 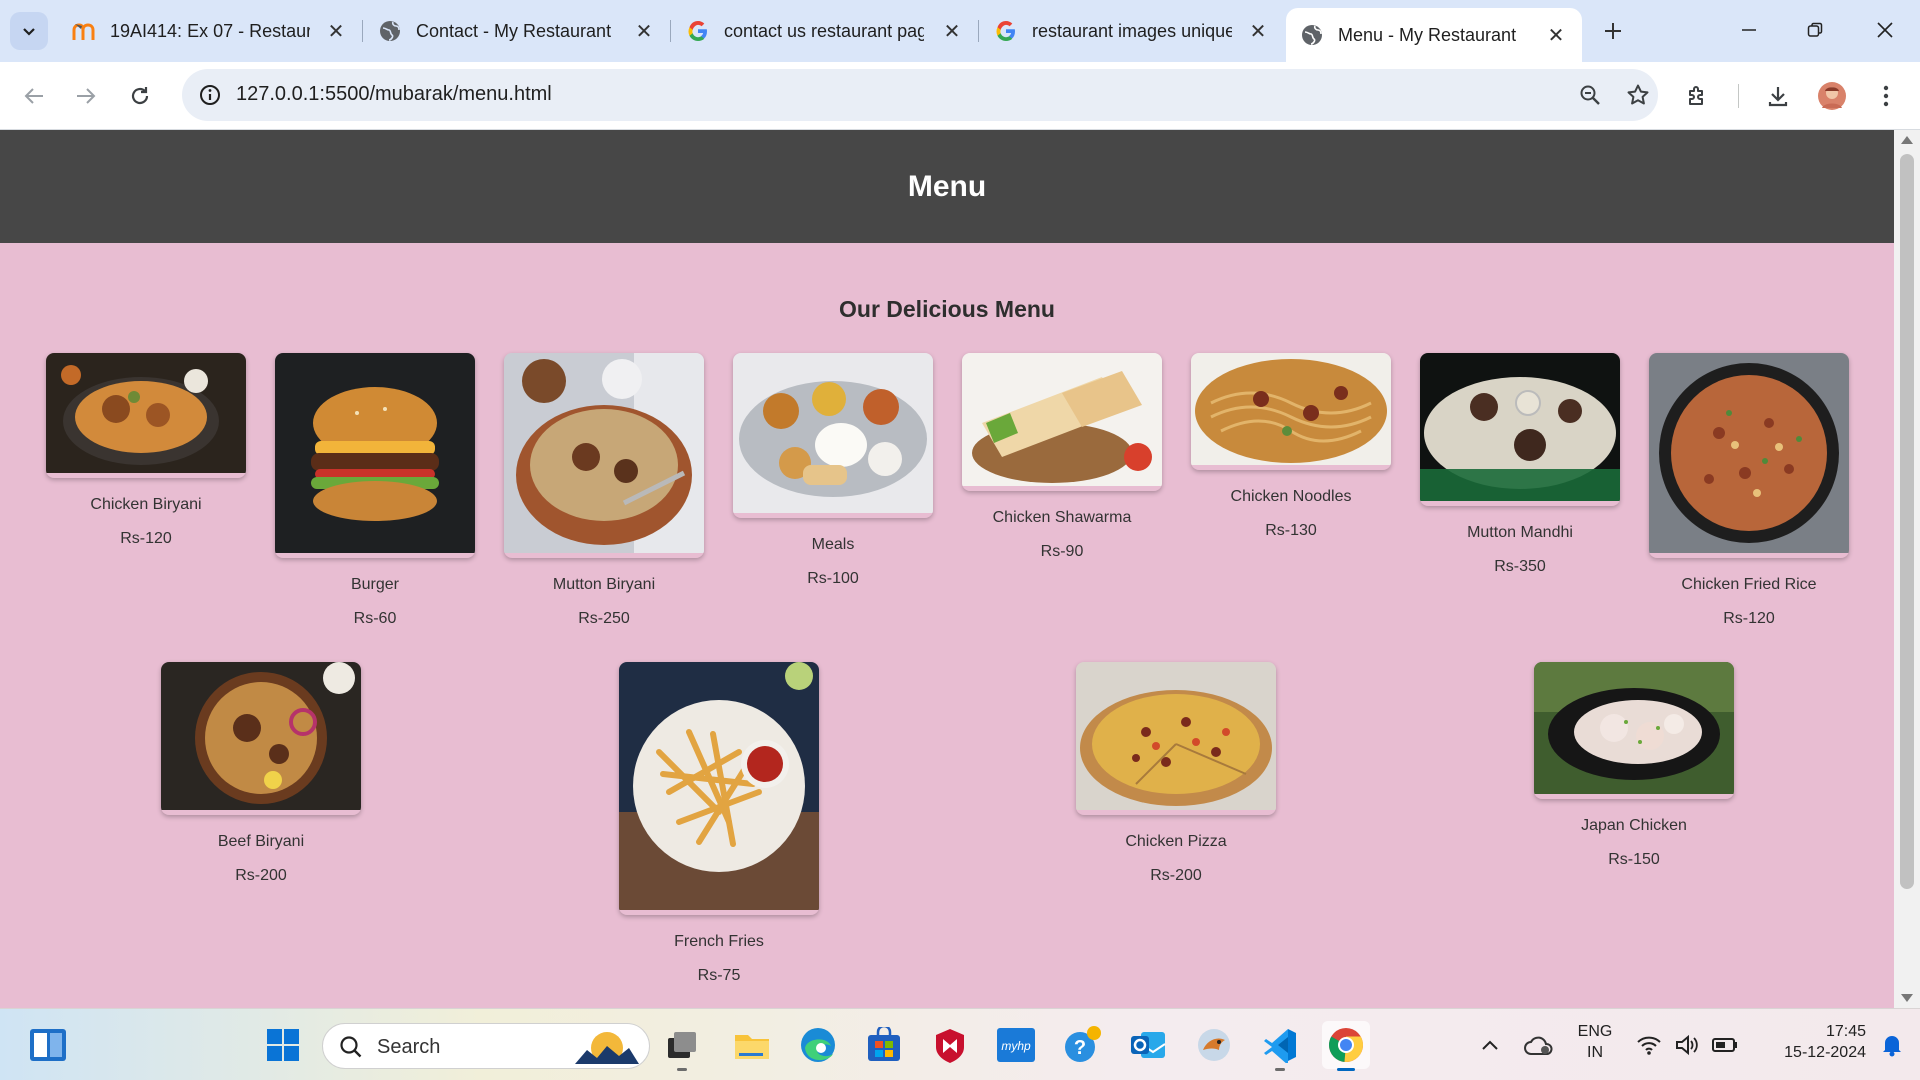 What do you see at coordinates (1176, 841) in the screenshot?
I see `item-name: Chicken Pizza` at bounding box center [1176, 841].